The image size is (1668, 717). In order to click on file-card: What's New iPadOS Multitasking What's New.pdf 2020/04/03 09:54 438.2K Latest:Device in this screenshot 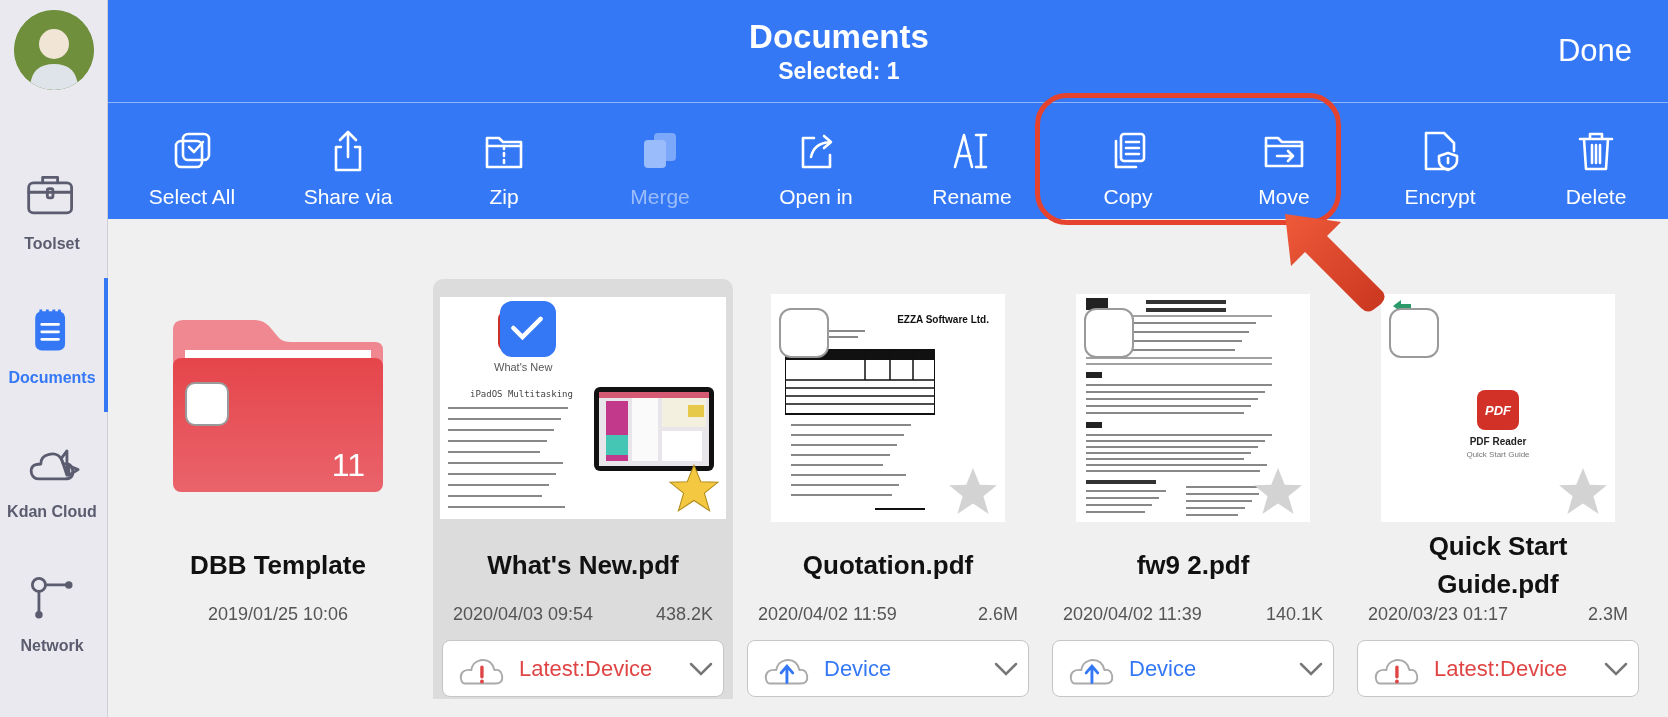, I will do `click(583, 489)`.